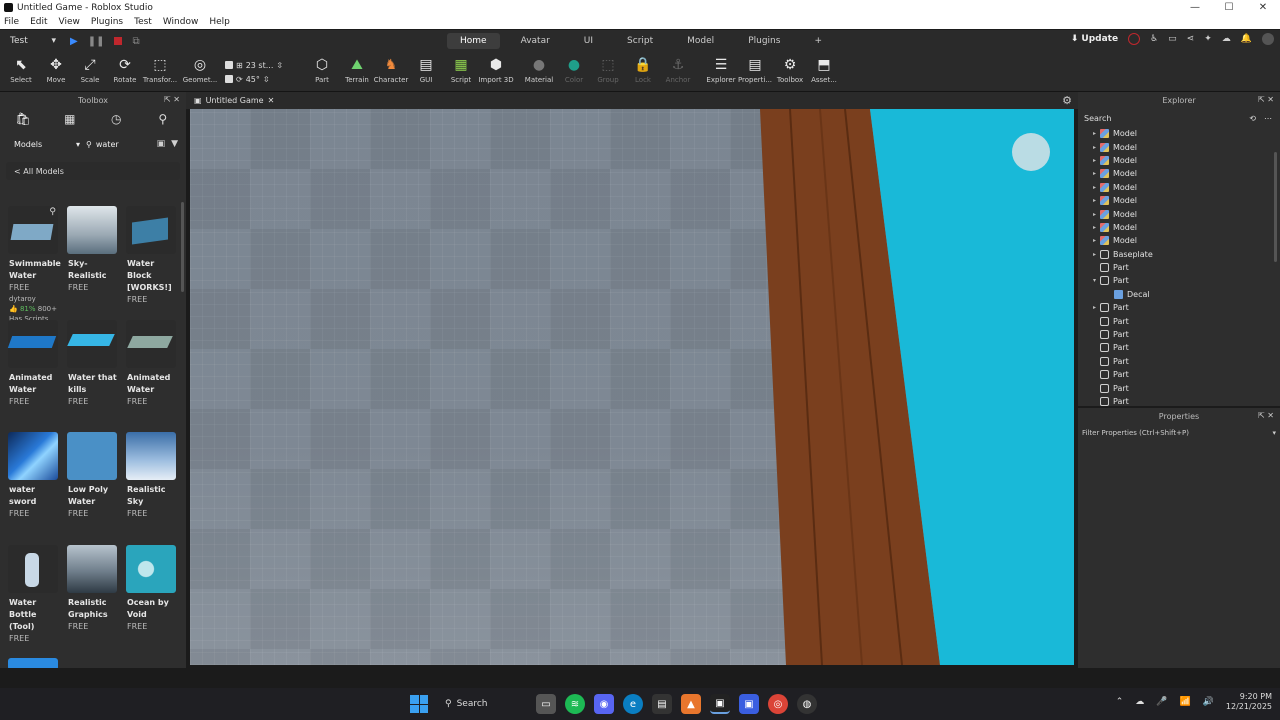  What do you see at coordinates (419, 704) in the screenshot?
I see `windows-start-icon` at bounding box center [419, 704].